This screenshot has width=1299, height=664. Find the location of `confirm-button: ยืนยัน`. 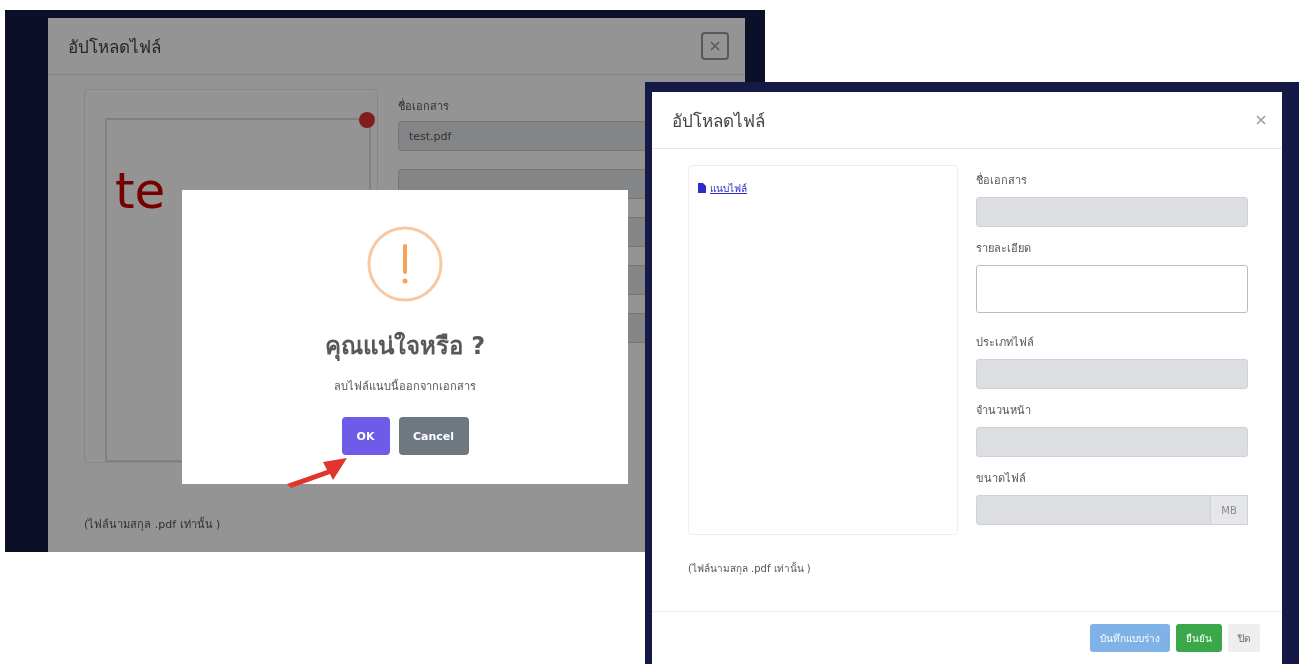

confirm-button: ยืนยัน is located at coordinates (1199, 638).